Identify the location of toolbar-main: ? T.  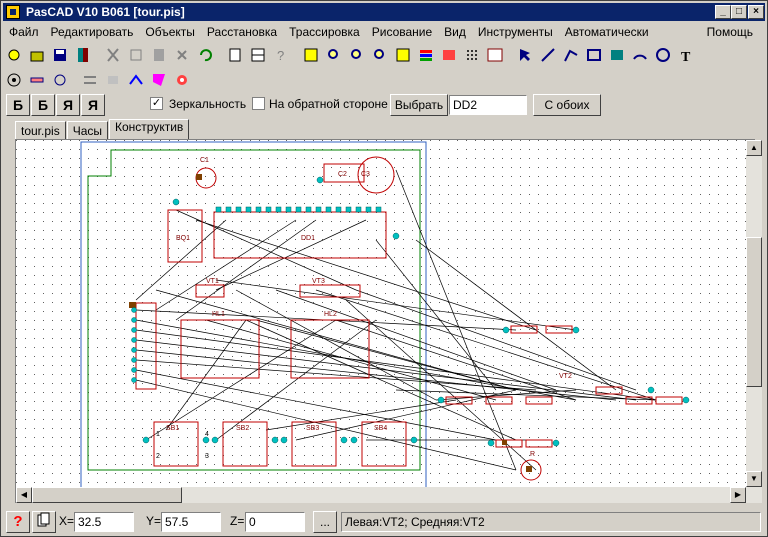
(350, 55).